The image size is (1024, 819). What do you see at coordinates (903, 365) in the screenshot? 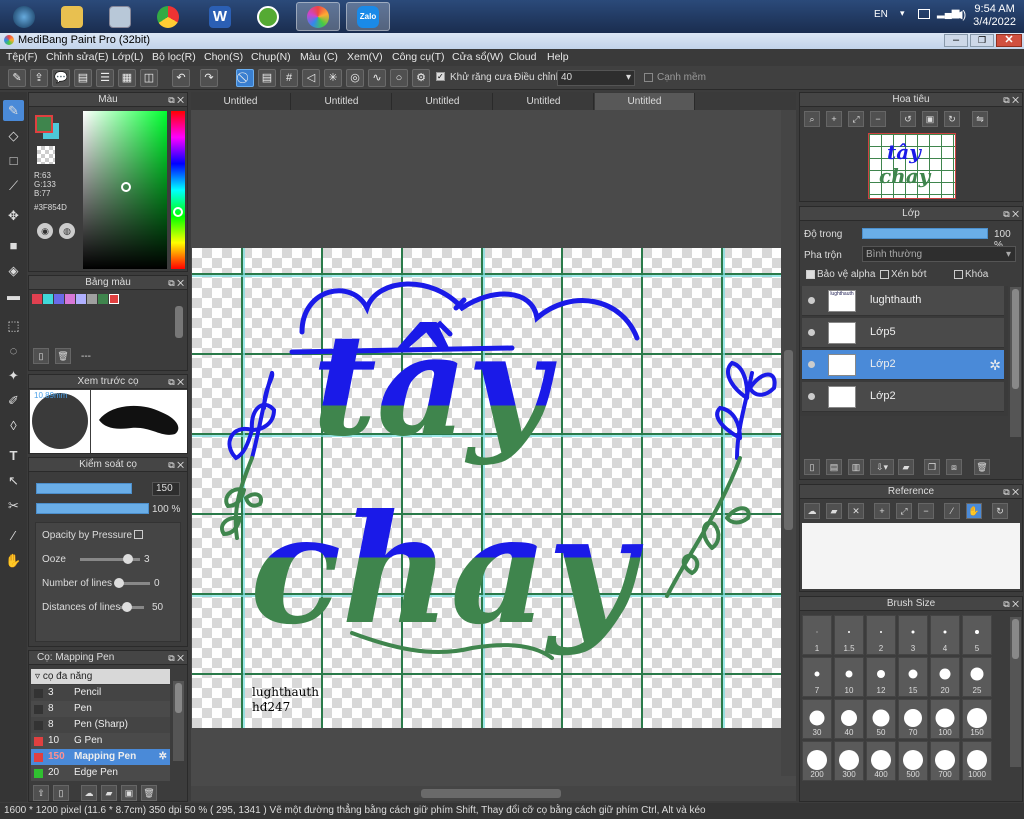
I see `layer-row-selected: Lớp2 ✲` at bounding box center [903, 365].